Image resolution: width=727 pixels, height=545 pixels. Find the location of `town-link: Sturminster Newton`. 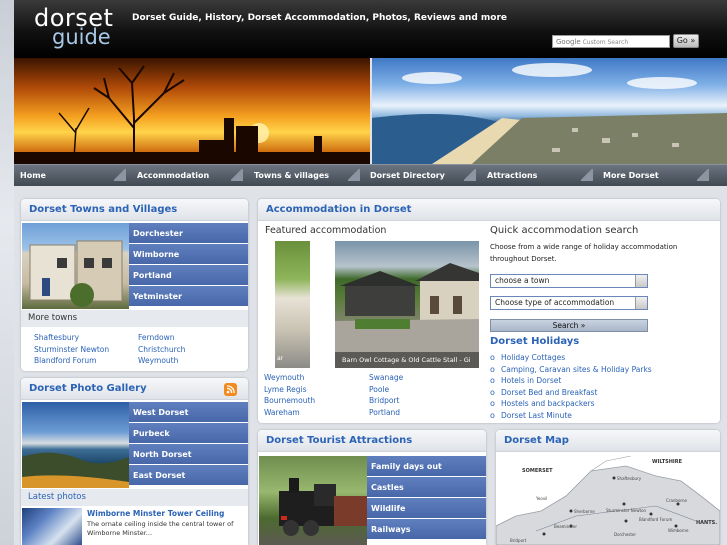

town-link: Sturminster Newton is located at coordinates (71, 350).